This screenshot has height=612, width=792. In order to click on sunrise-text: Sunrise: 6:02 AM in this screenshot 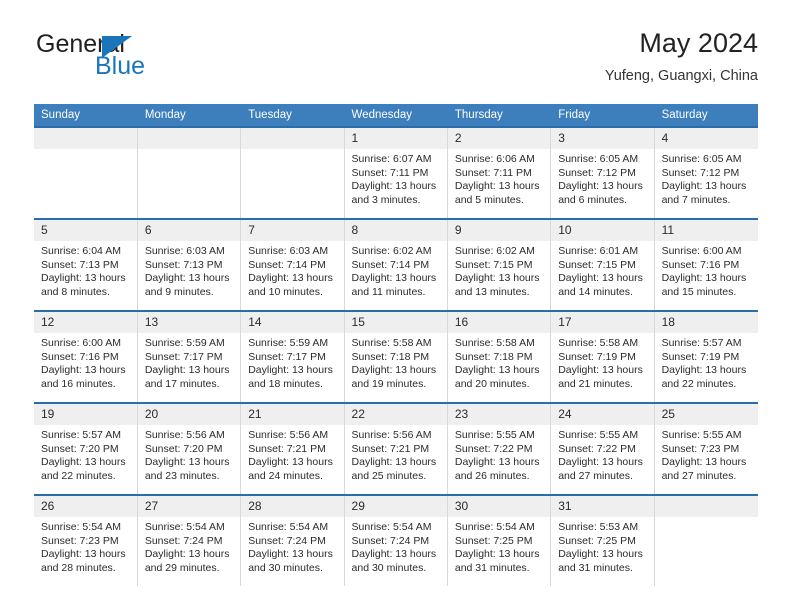, I will do `click(494, 251)`.